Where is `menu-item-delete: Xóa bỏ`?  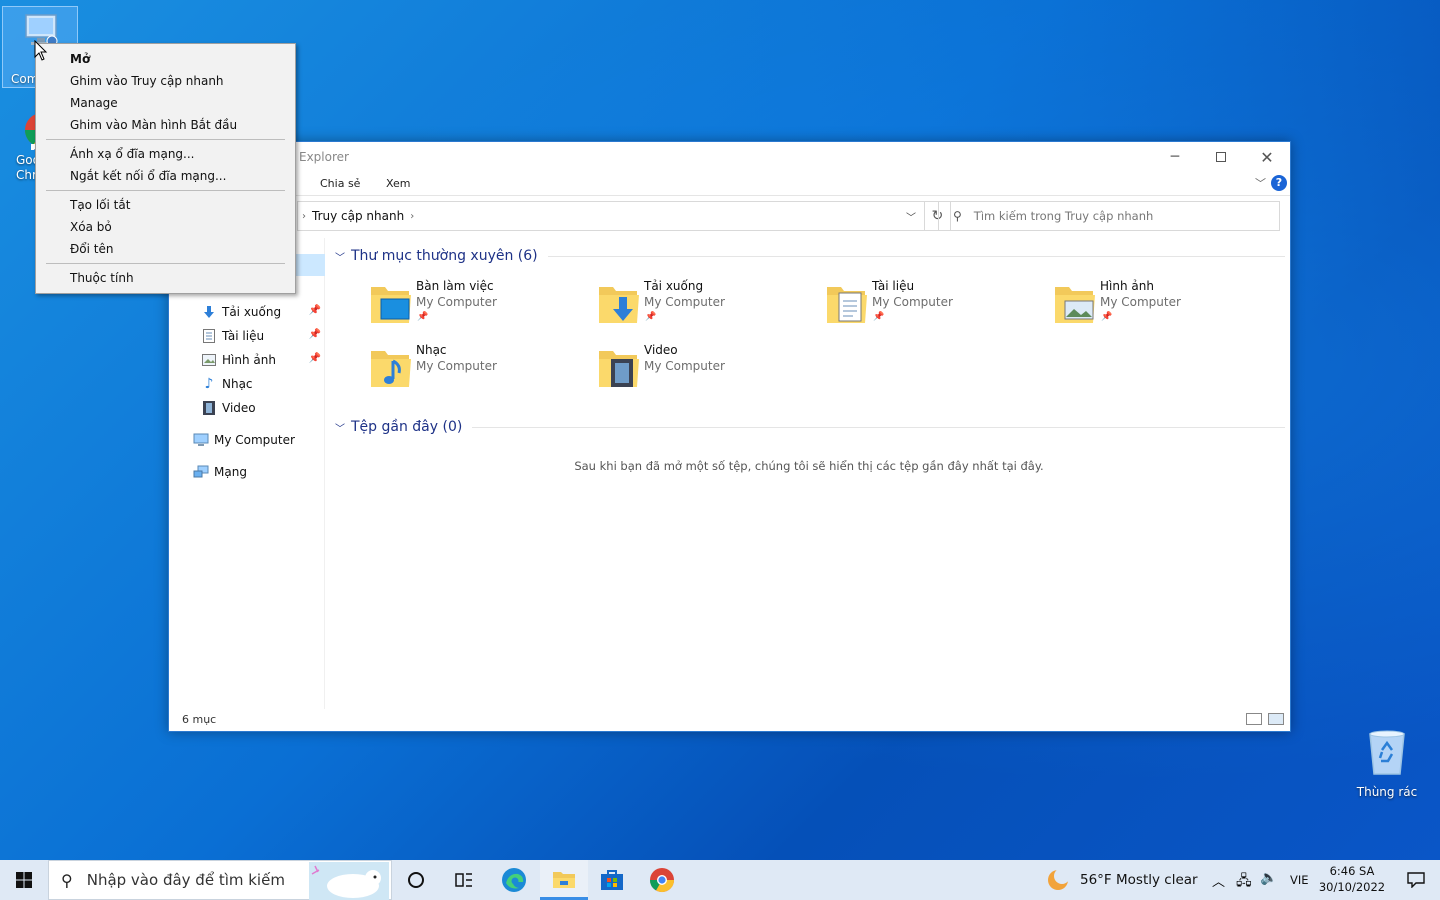 menu-item-delete: Xóa bỏ is located at coordinates (165, 227).